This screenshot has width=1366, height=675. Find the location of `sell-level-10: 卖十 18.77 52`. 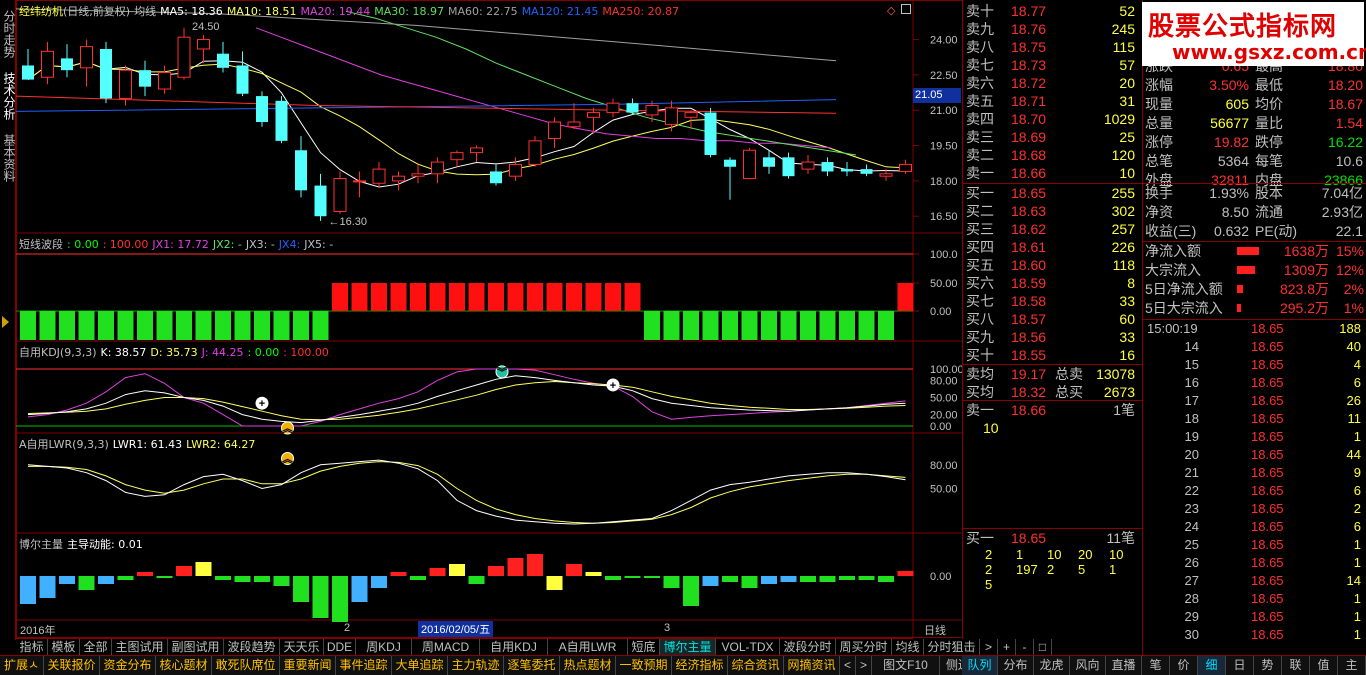

sell-level-10: 卖十 18.77 52 is located at coordinates (1052, 11).